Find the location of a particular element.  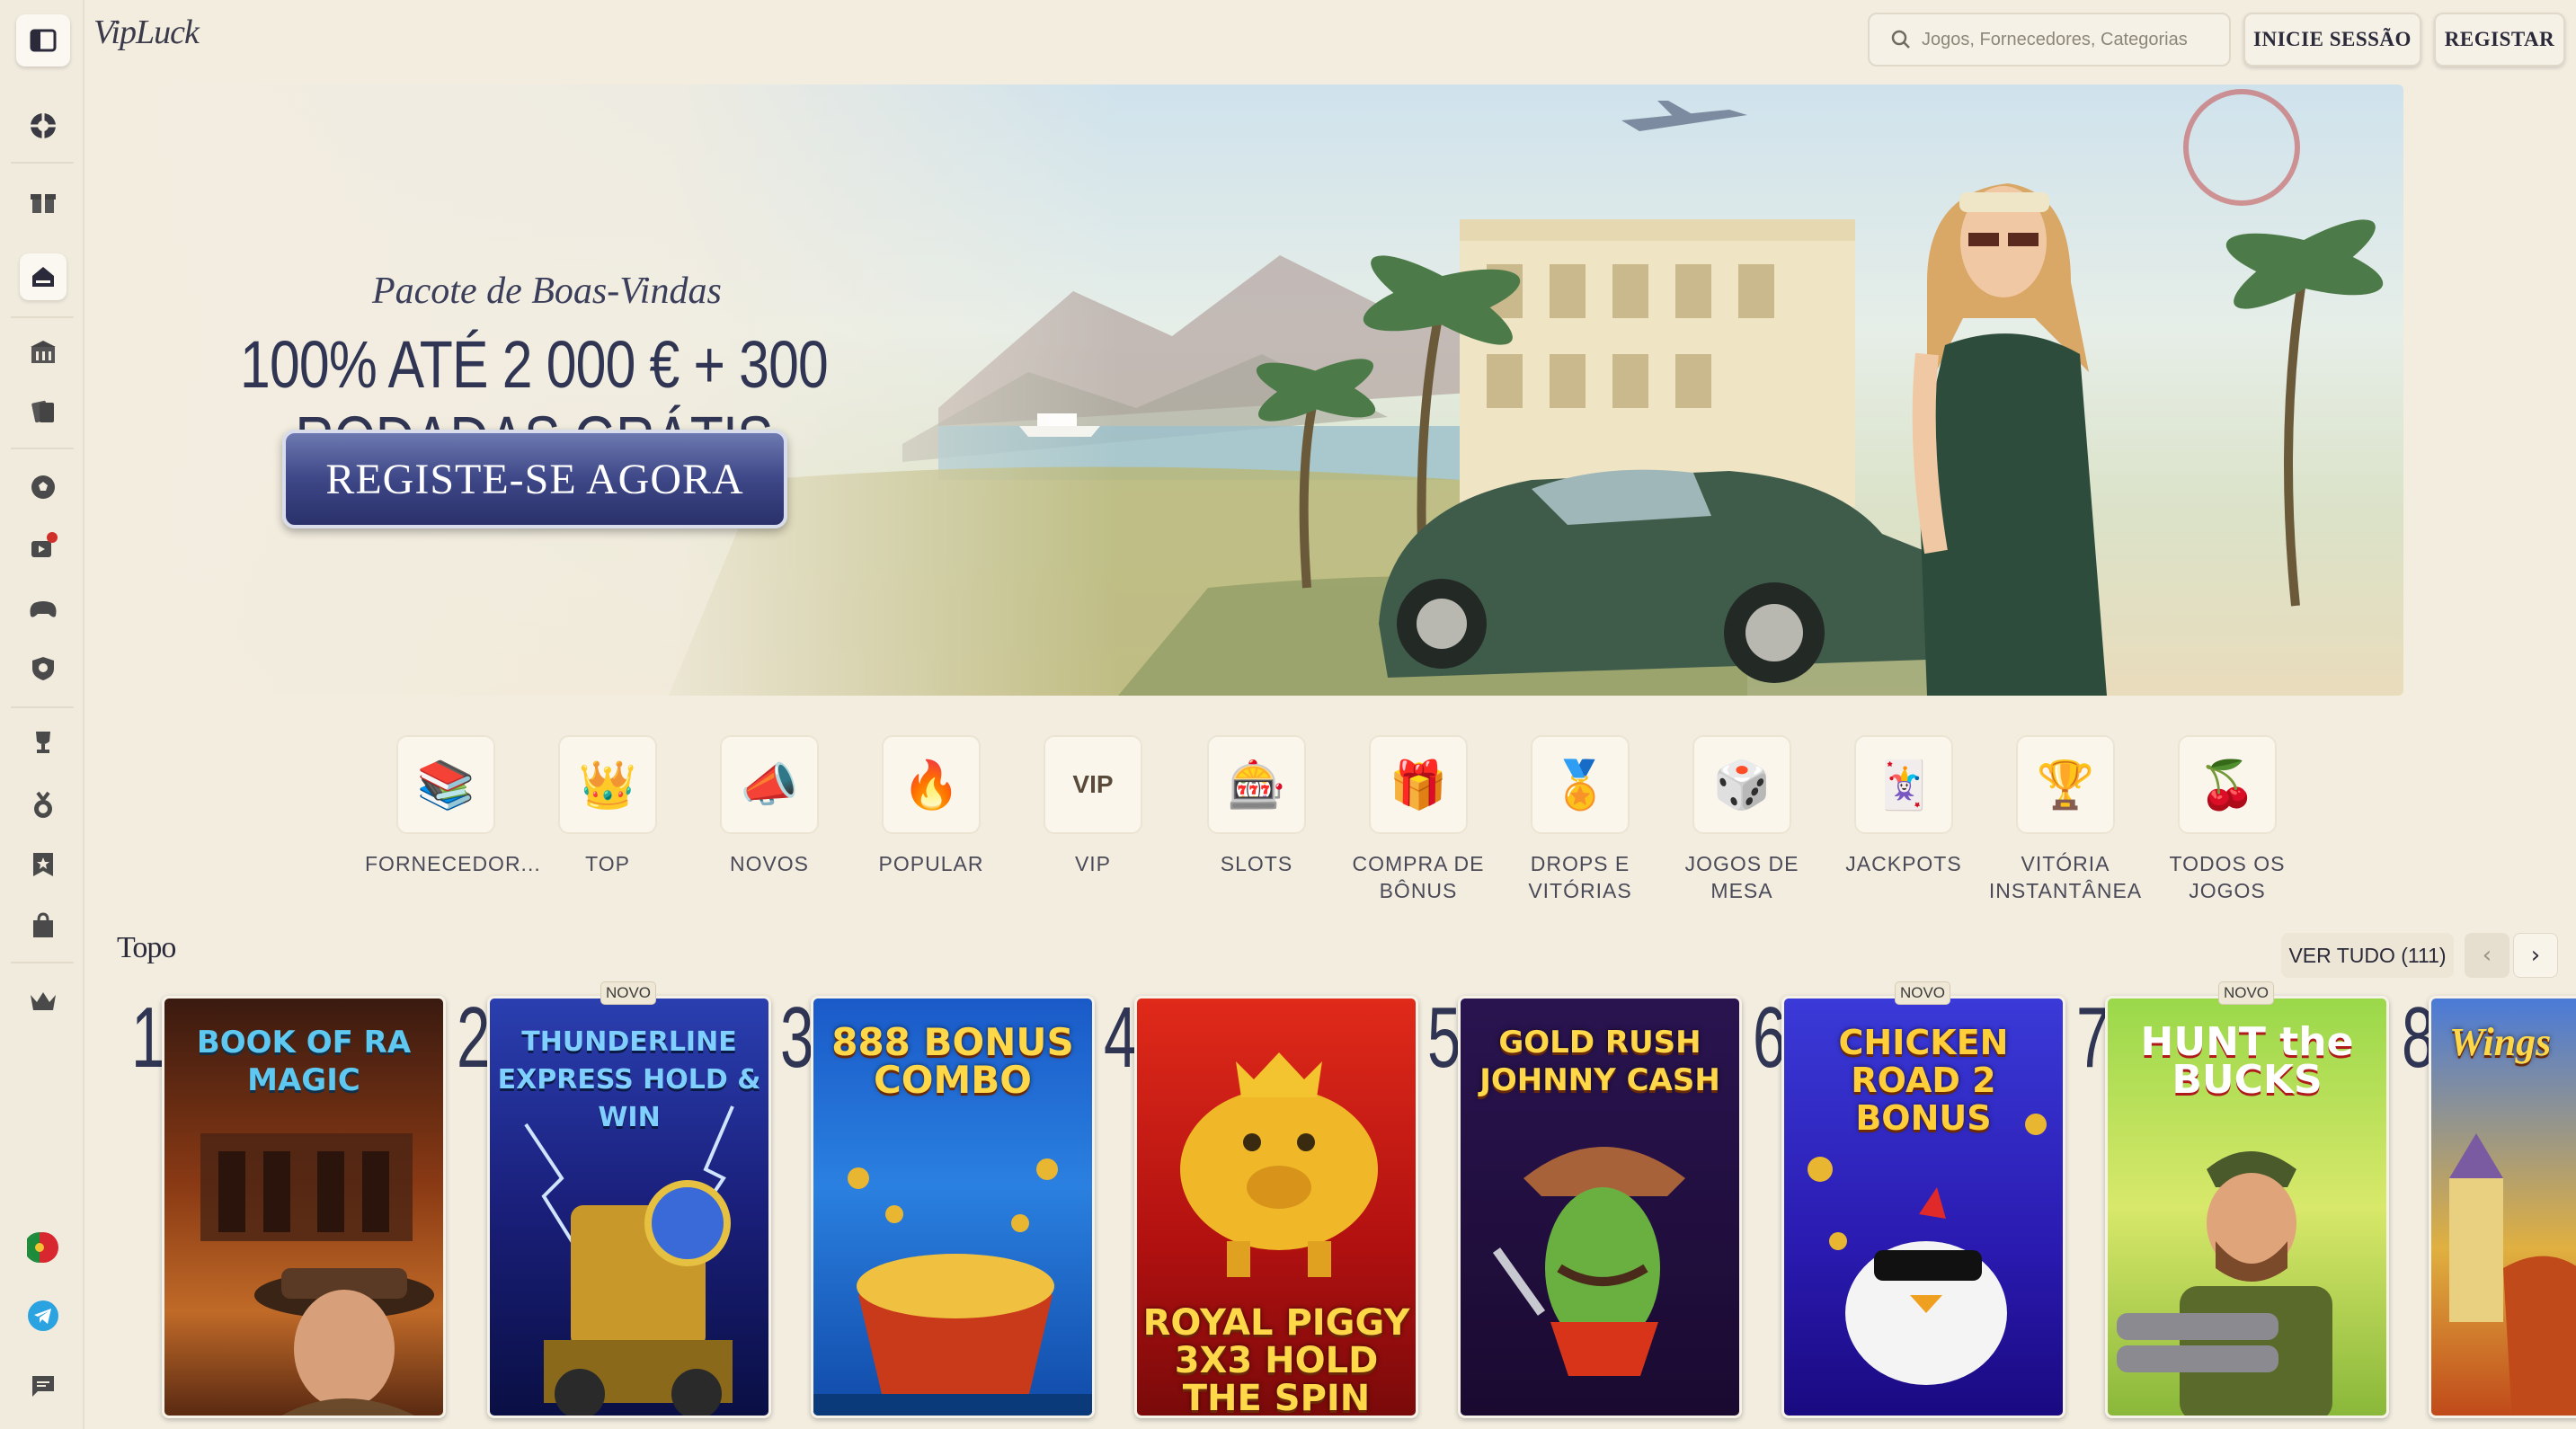

slot-machine-icon: 🎰 is located at coordinates (1256, 785).